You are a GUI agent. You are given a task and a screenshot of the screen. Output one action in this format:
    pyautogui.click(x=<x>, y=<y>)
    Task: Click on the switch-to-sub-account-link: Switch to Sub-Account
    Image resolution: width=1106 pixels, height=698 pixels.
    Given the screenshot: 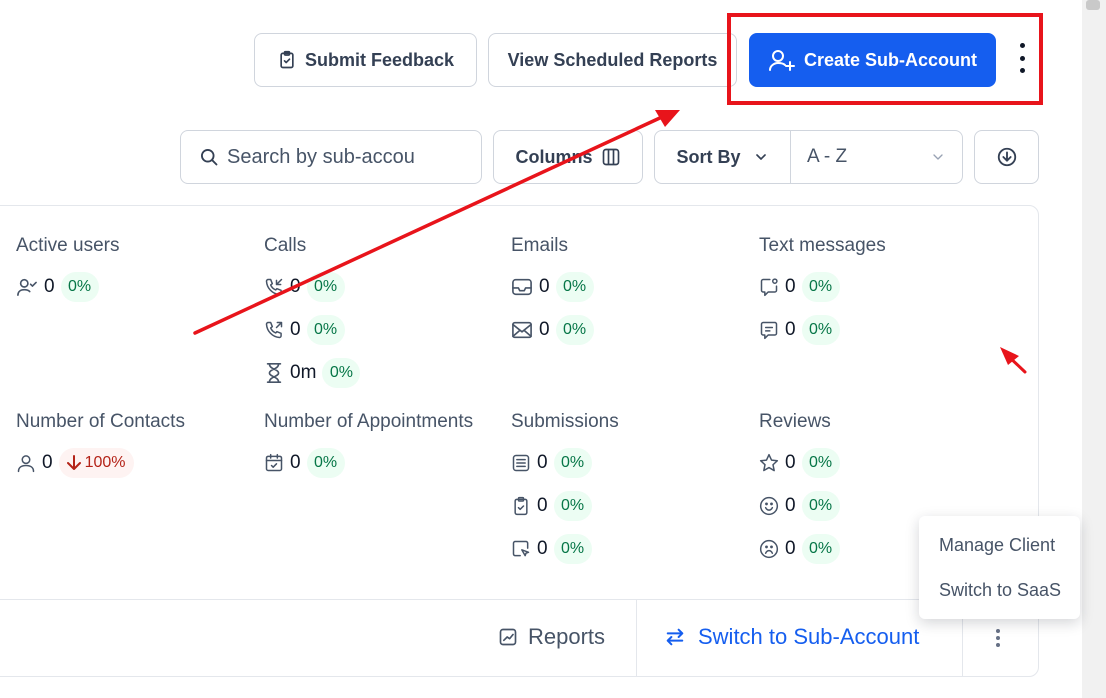 What is the action you would take?
    pyautogui.click(x=791, y=637)
    